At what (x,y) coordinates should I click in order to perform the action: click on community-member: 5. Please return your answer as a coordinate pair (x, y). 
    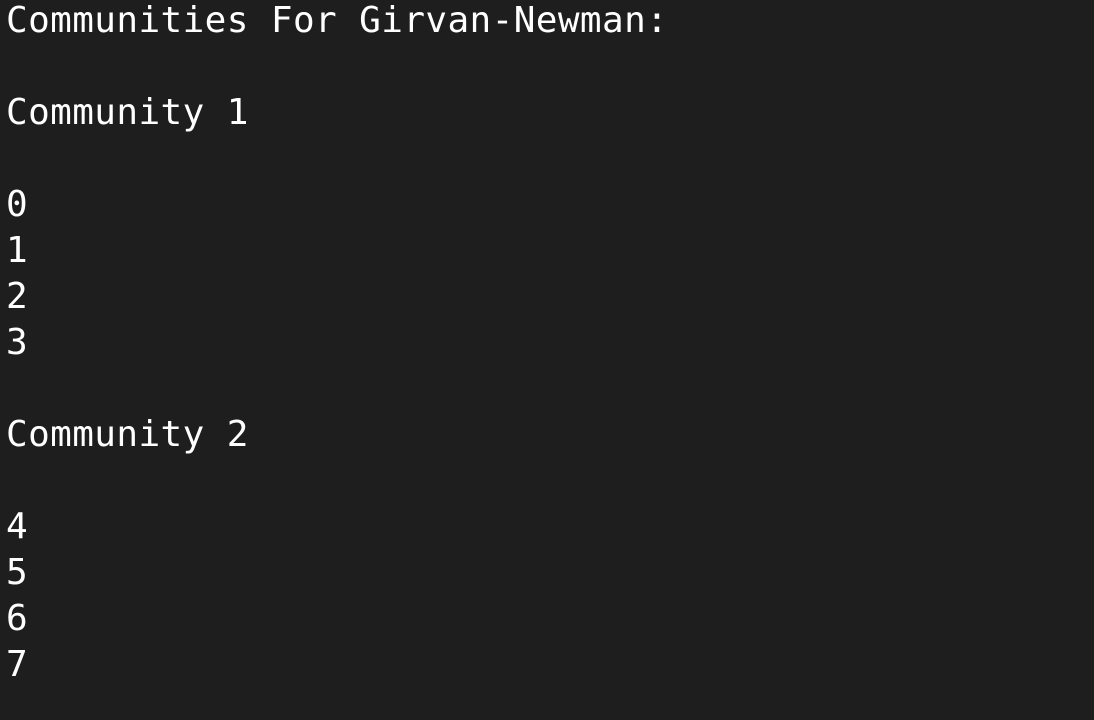
    Looking at the image, I should click on (17, 572).